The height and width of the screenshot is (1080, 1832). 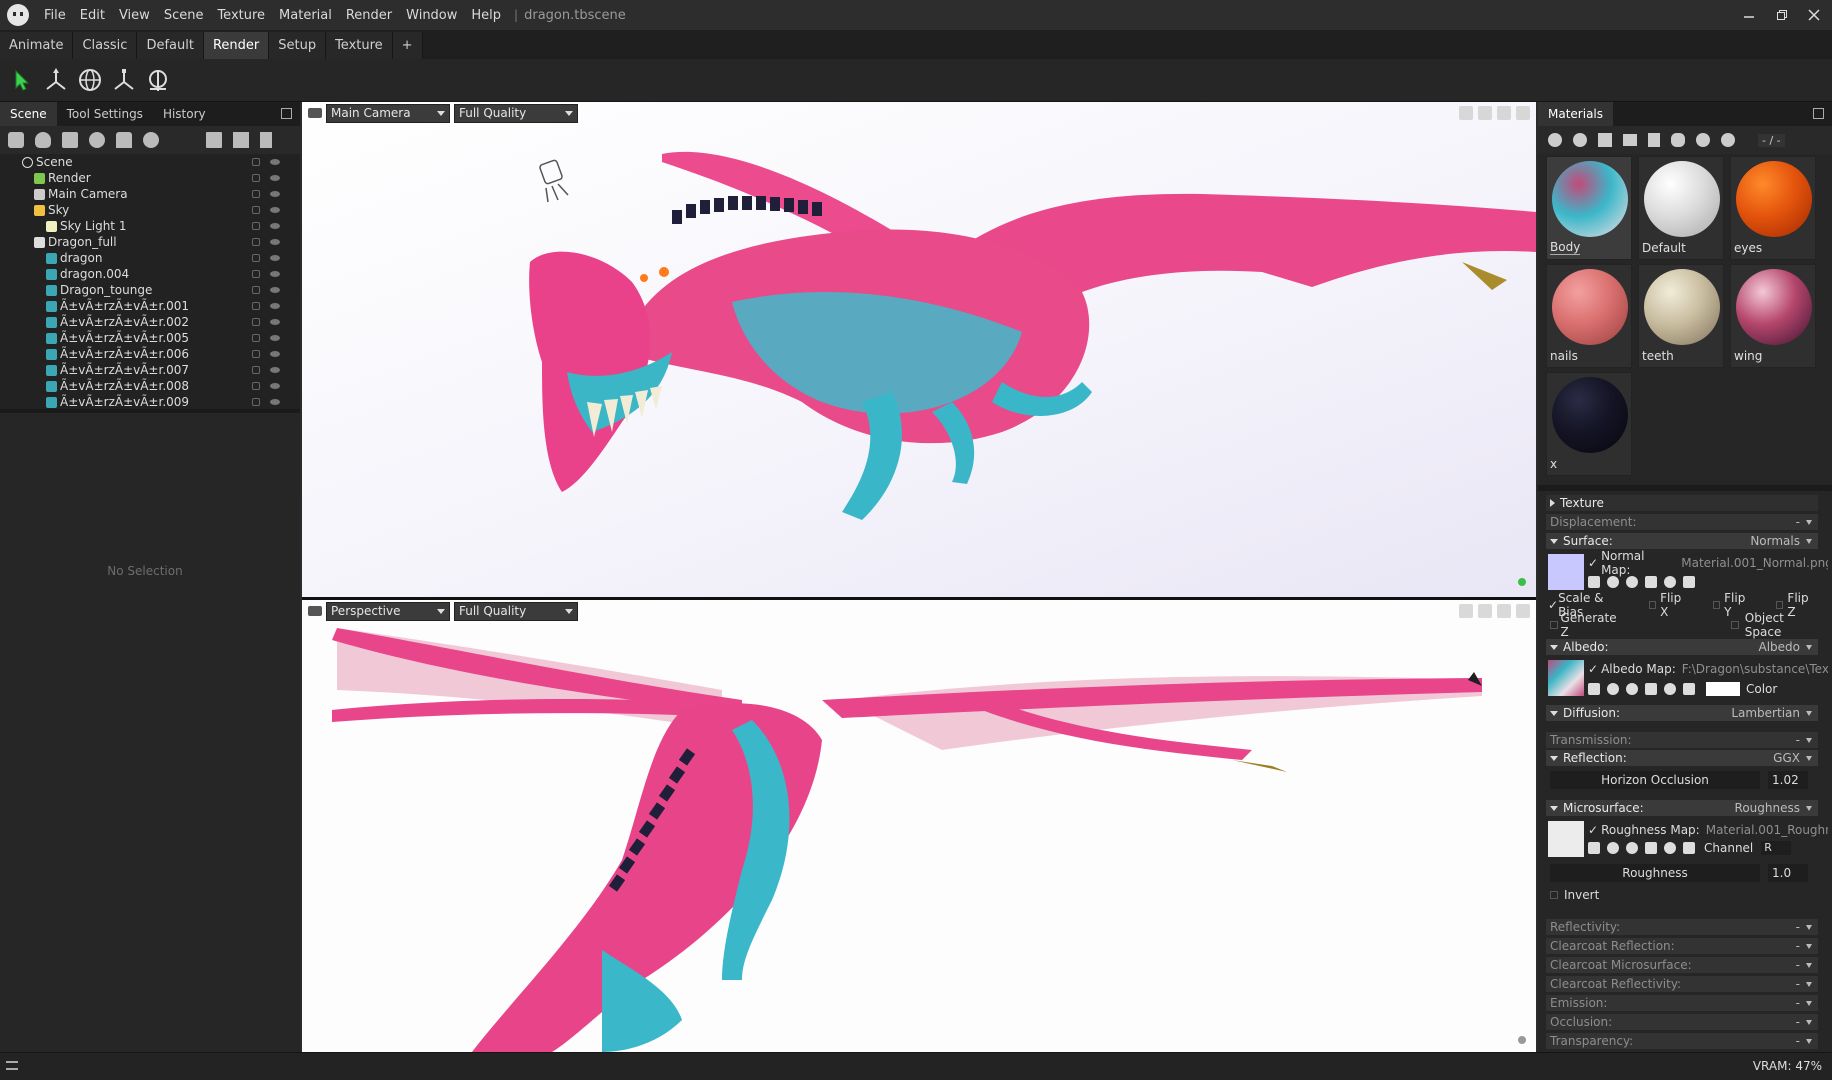 I want to click on menu-view: View, so click(x=134, y=15).